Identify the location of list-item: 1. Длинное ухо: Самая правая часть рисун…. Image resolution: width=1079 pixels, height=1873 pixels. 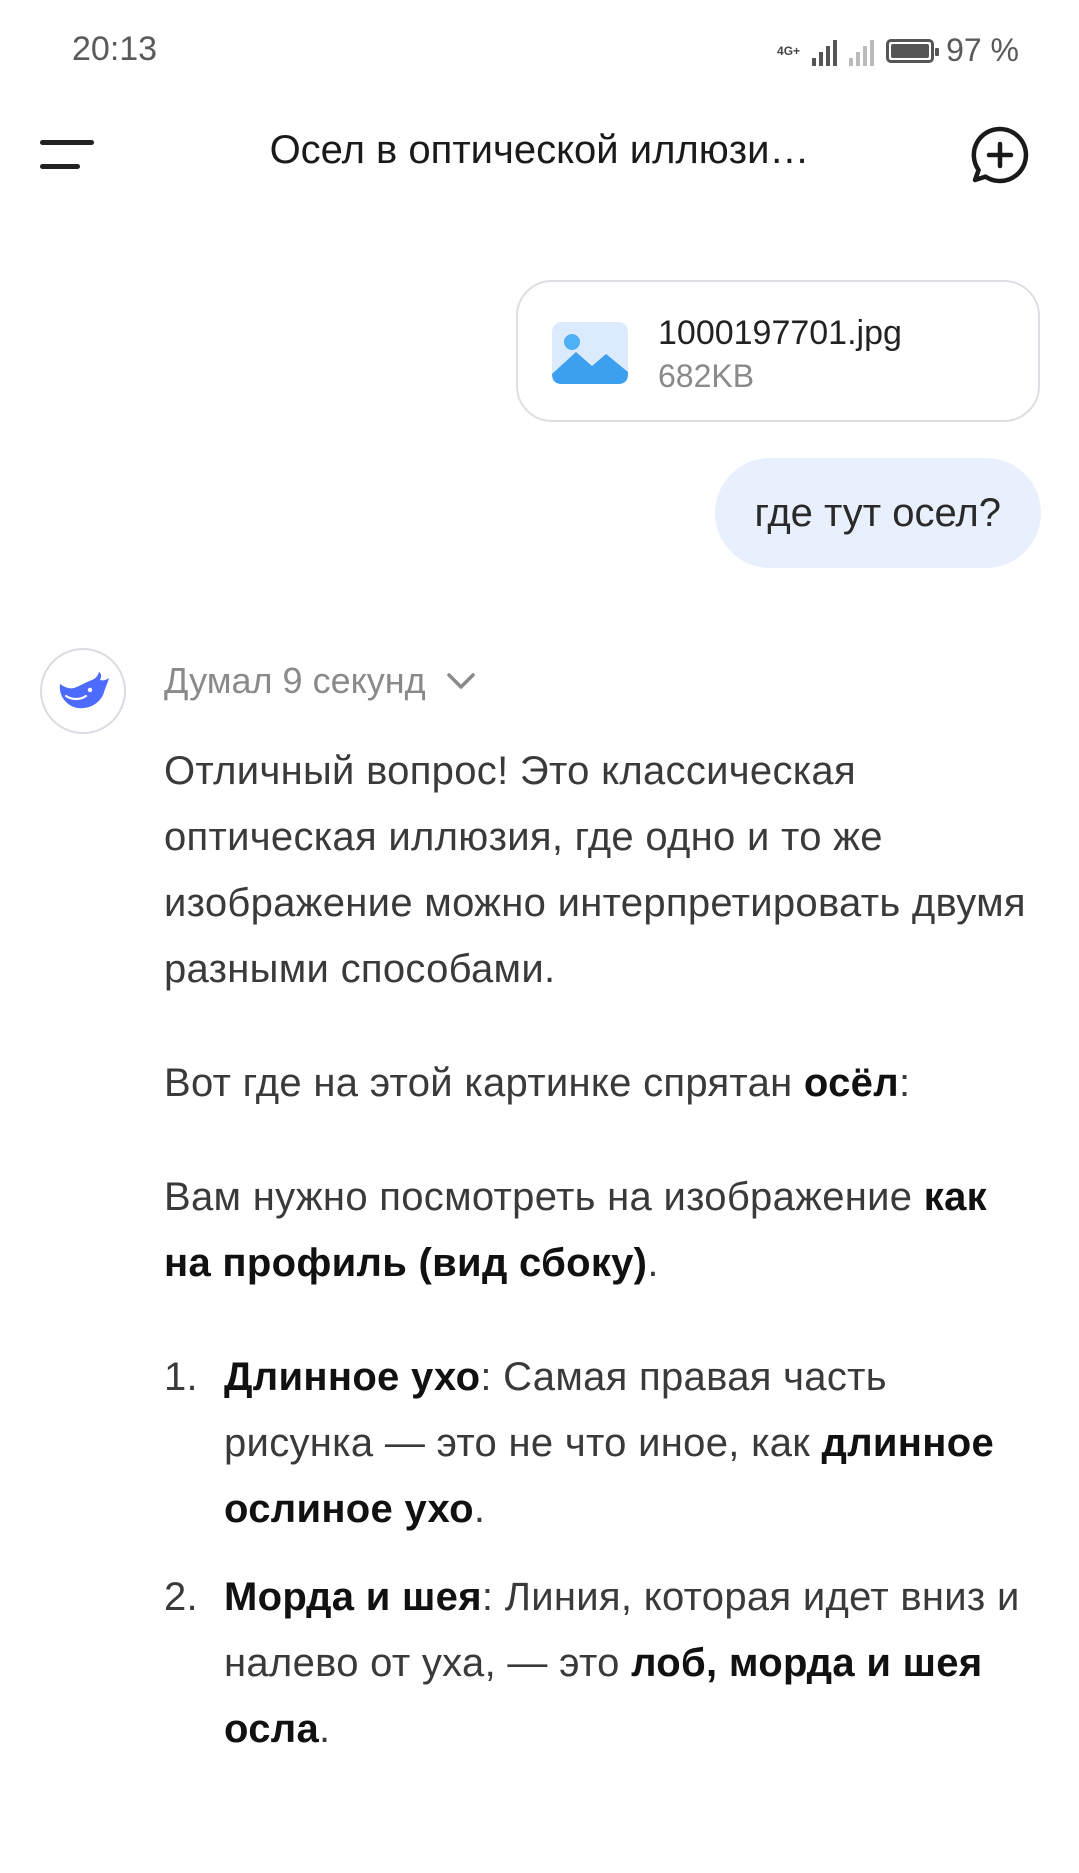
(604, 1443).